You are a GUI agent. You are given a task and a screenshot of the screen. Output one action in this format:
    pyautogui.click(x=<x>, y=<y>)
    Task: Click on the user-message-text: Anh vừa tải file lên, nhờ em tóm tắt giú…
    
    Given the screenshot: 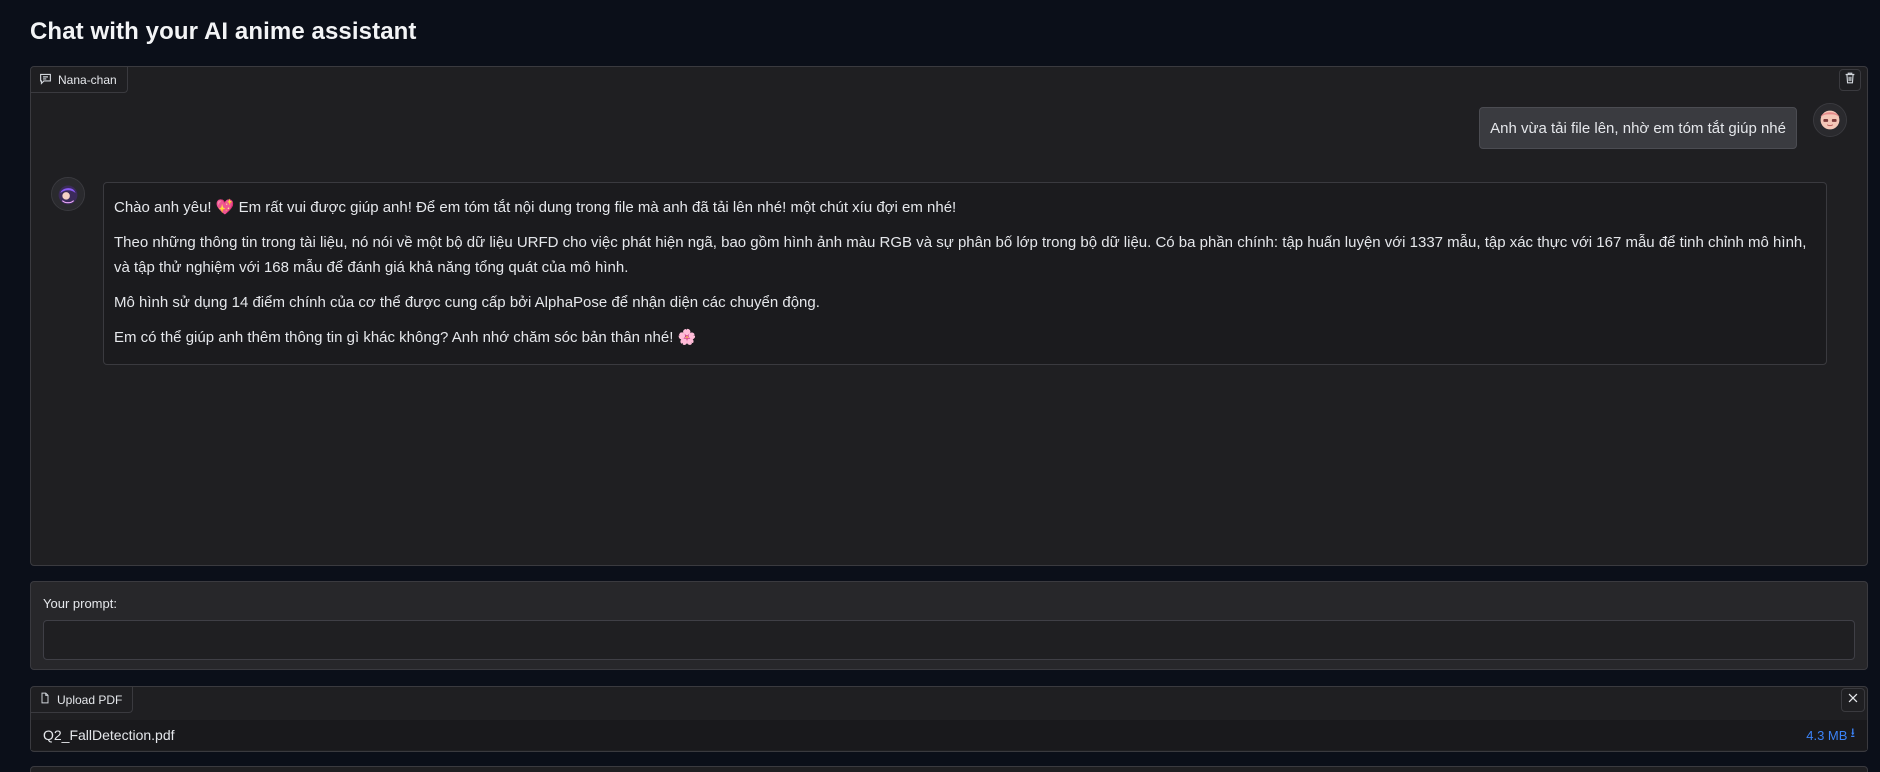 What is the action you would take?
    pyautogui.click(x=1638, y=128)
    